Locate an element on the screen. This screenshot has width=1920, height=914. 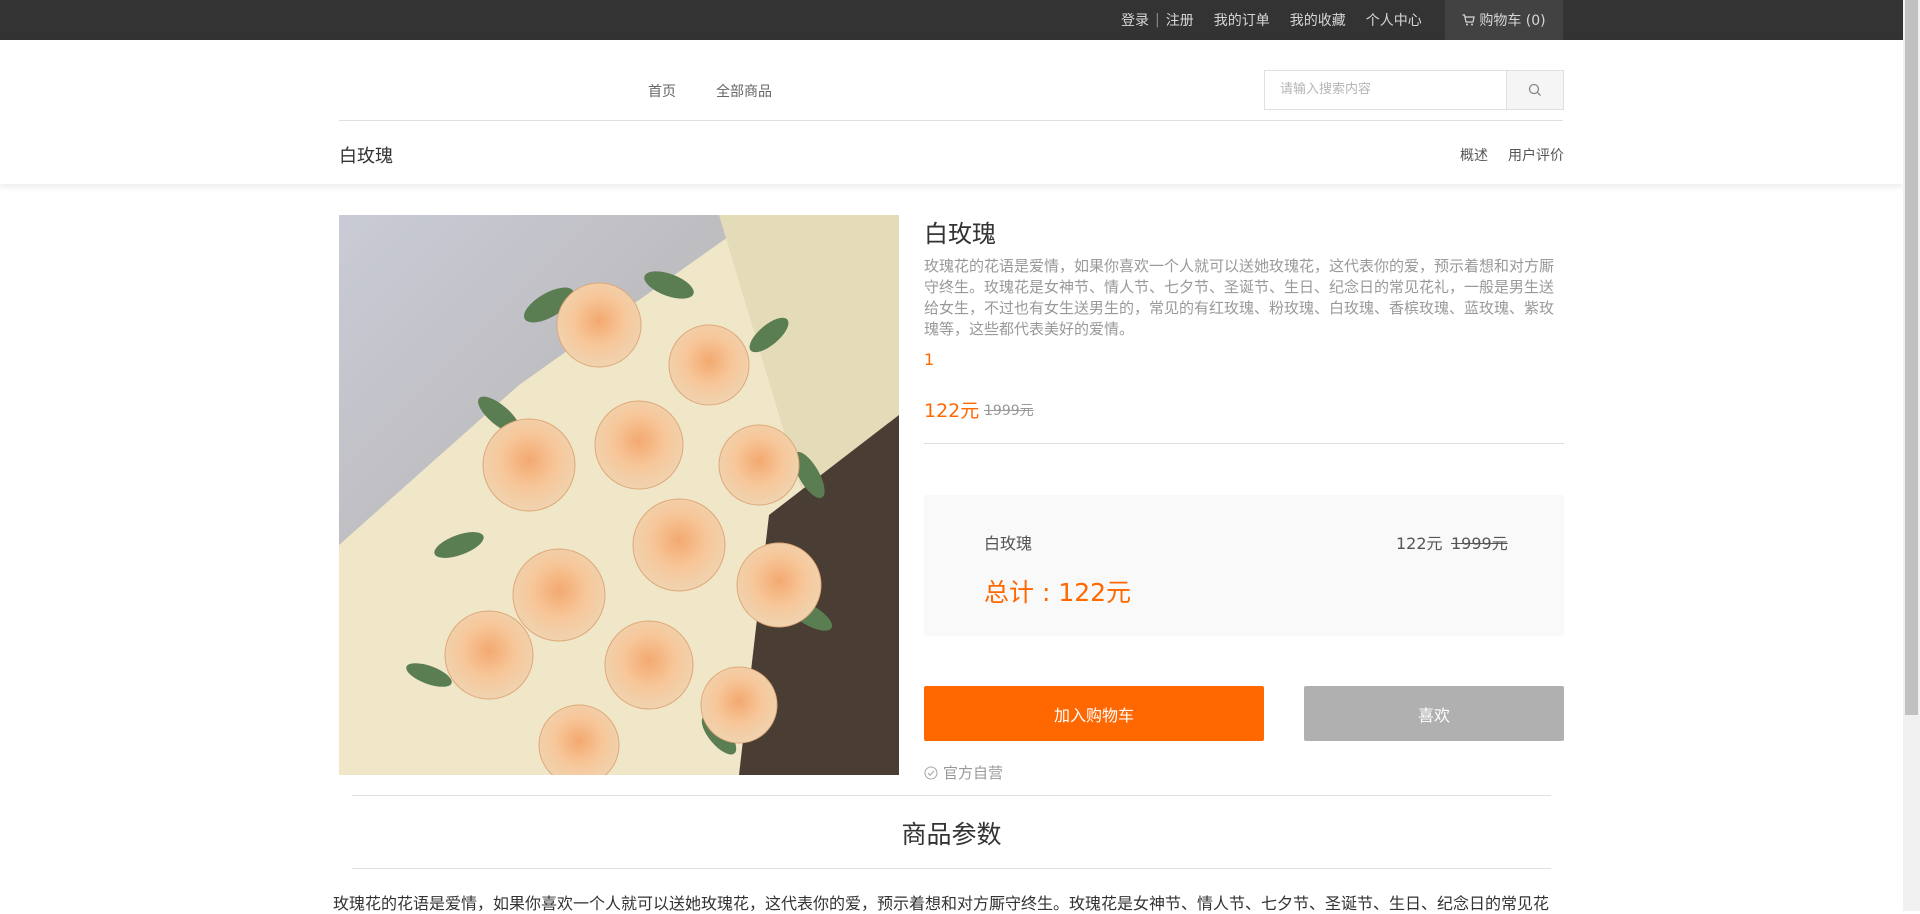
top-bar: 登录 | 注册 我的订单 我的收藏 个人中心 购物车 (0) is located at coordinates (951, 20).